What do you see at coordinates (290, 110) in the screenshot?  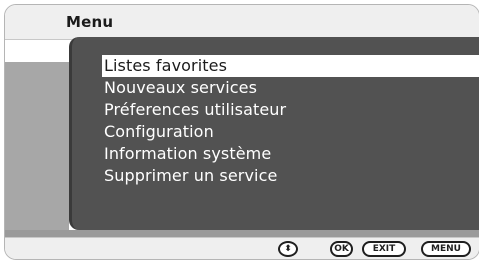 I see `menu-item-preferences-utilisateur: Préferences utilisateur` at bounding box center [290, 110].